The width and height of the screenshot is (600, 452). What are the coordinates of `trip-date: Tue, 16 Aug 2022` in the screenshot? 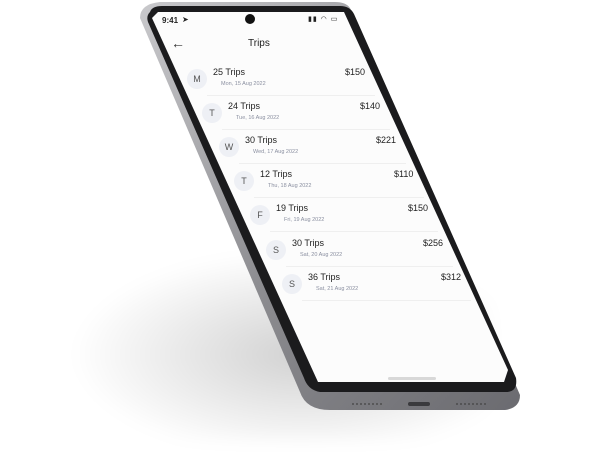 It's located at (258, 118).